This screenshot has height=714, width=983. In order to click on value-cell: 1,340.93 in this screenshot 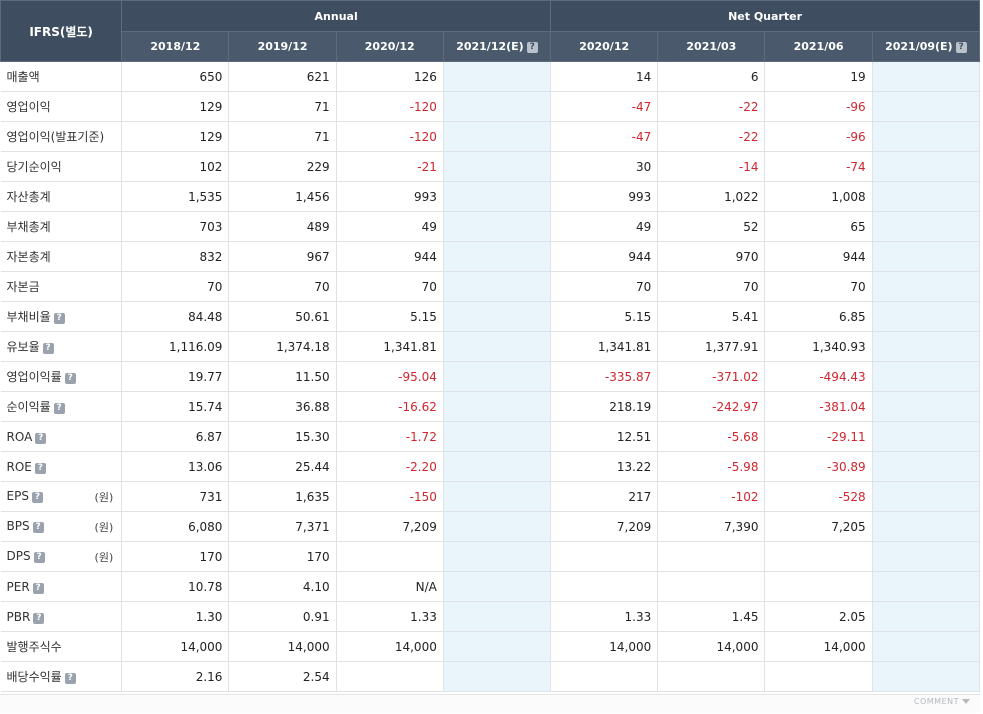, I will do `click(818, 346)`.